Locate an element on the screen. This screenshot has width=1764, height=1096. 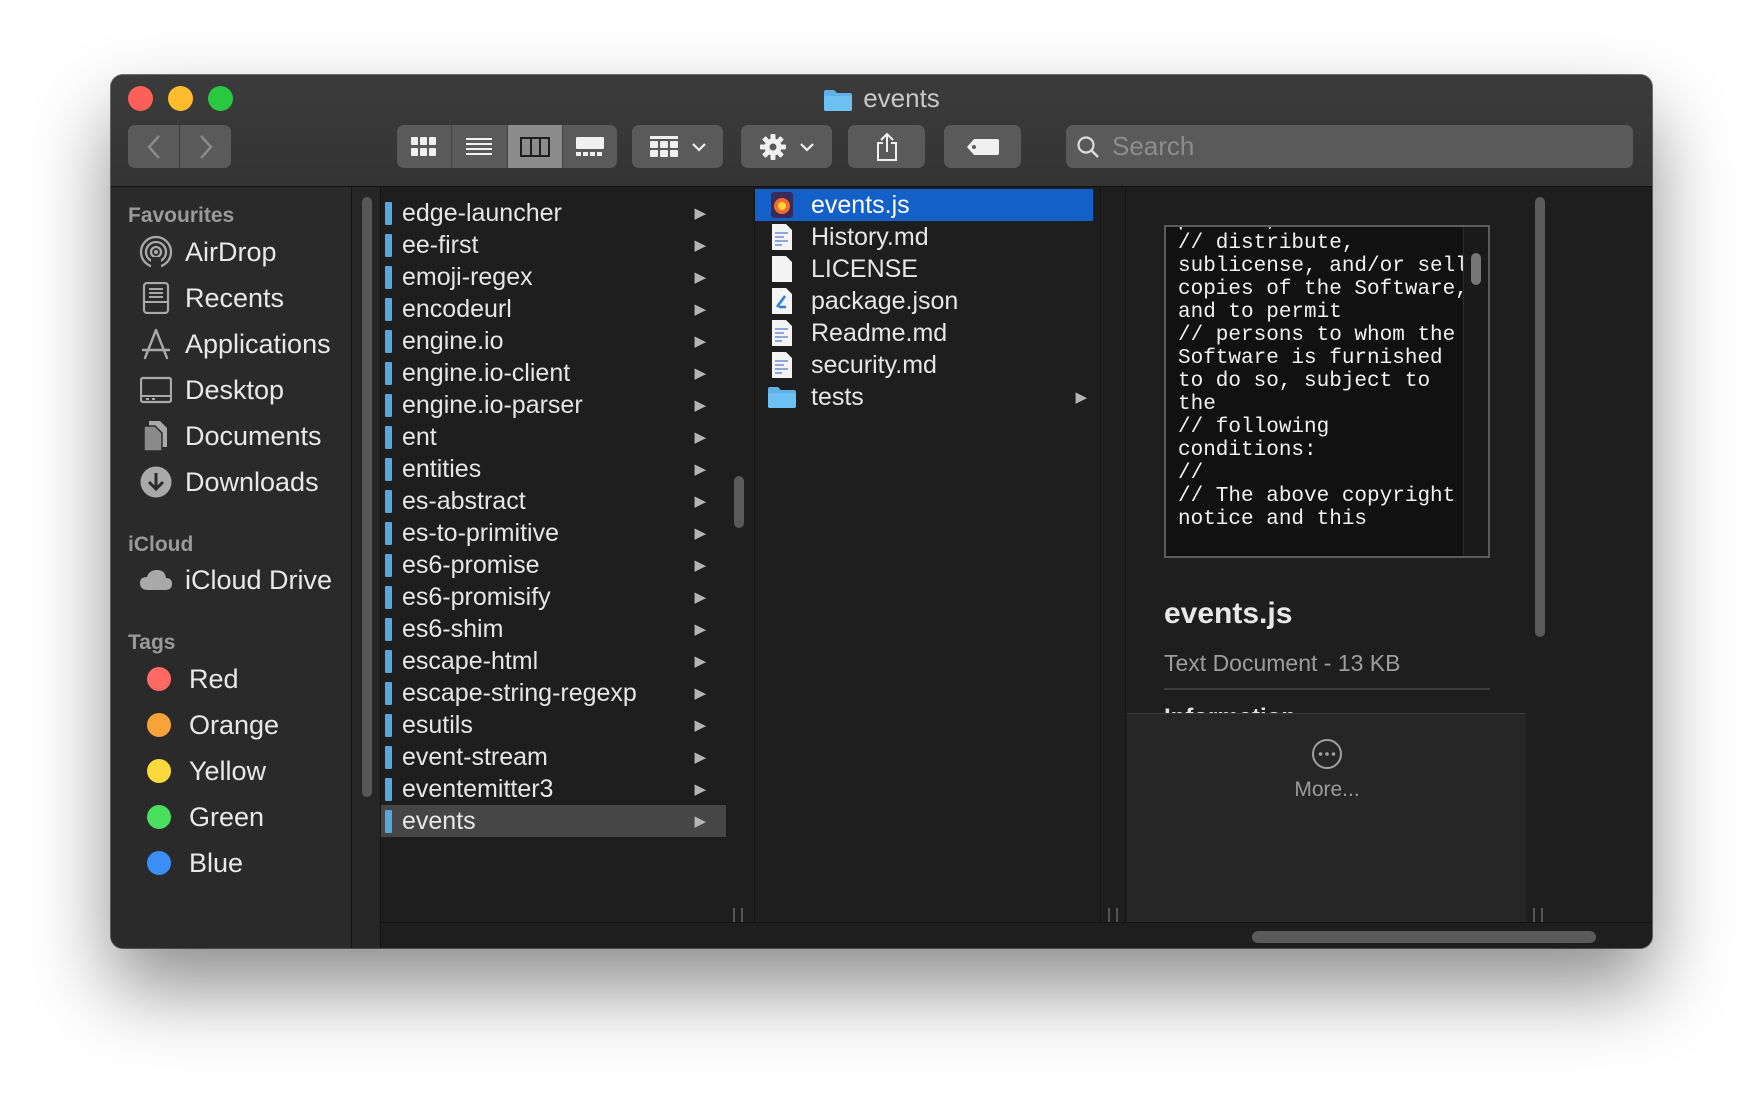
sidebar-item-tag-blue: Blue is located at coordinates (191, 863).